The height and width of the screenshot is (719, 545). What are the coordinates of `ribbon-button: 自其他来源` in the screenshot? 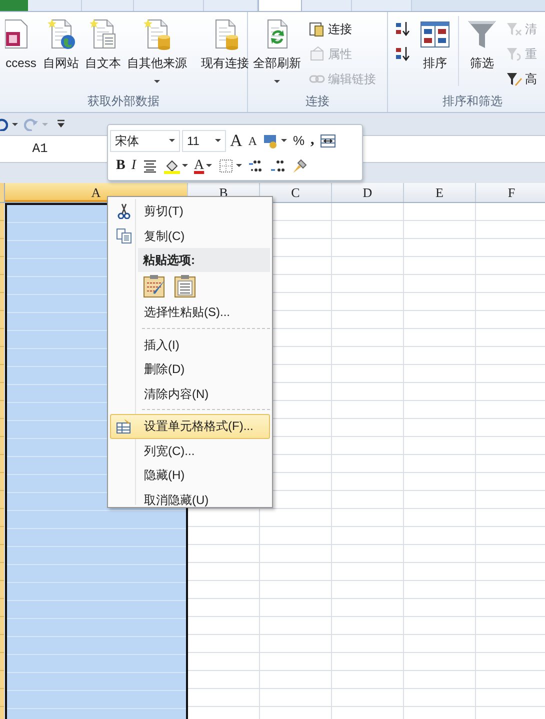 It's located at (157, 50).